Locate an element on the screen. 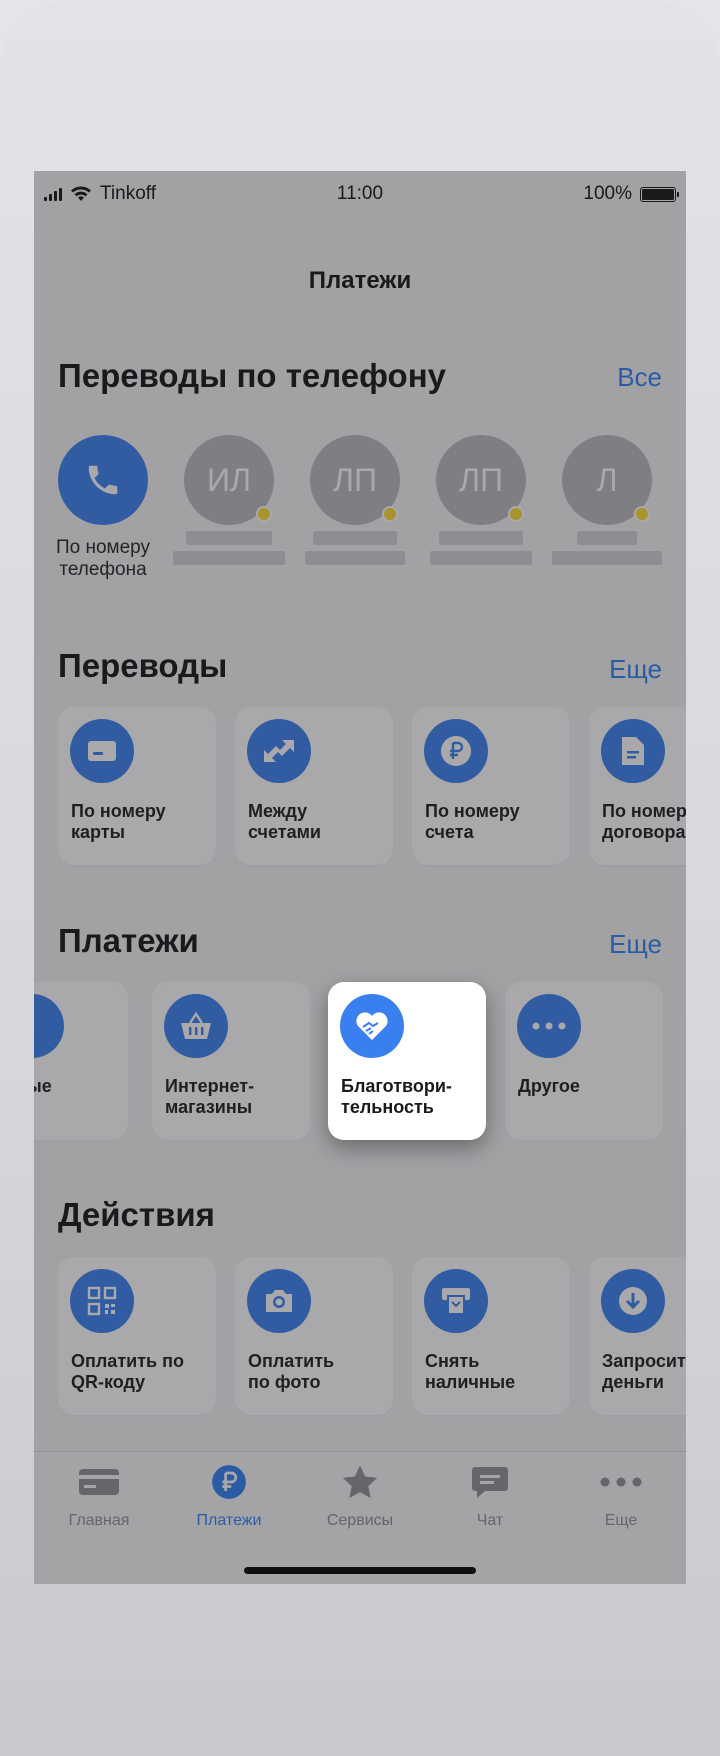 Image resolution: width=720 pixels, height=1756 pixels. tab-chat: Чат is located at coordinates (490, 1497).